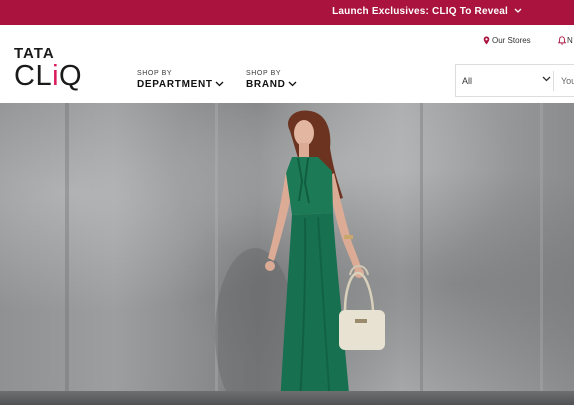 The width and height of the screenshot is (574, 405). Describe the element at coordinates (175, 84) in the screenshot. I see `nav-department-label: DEPARTMENT` at that location.